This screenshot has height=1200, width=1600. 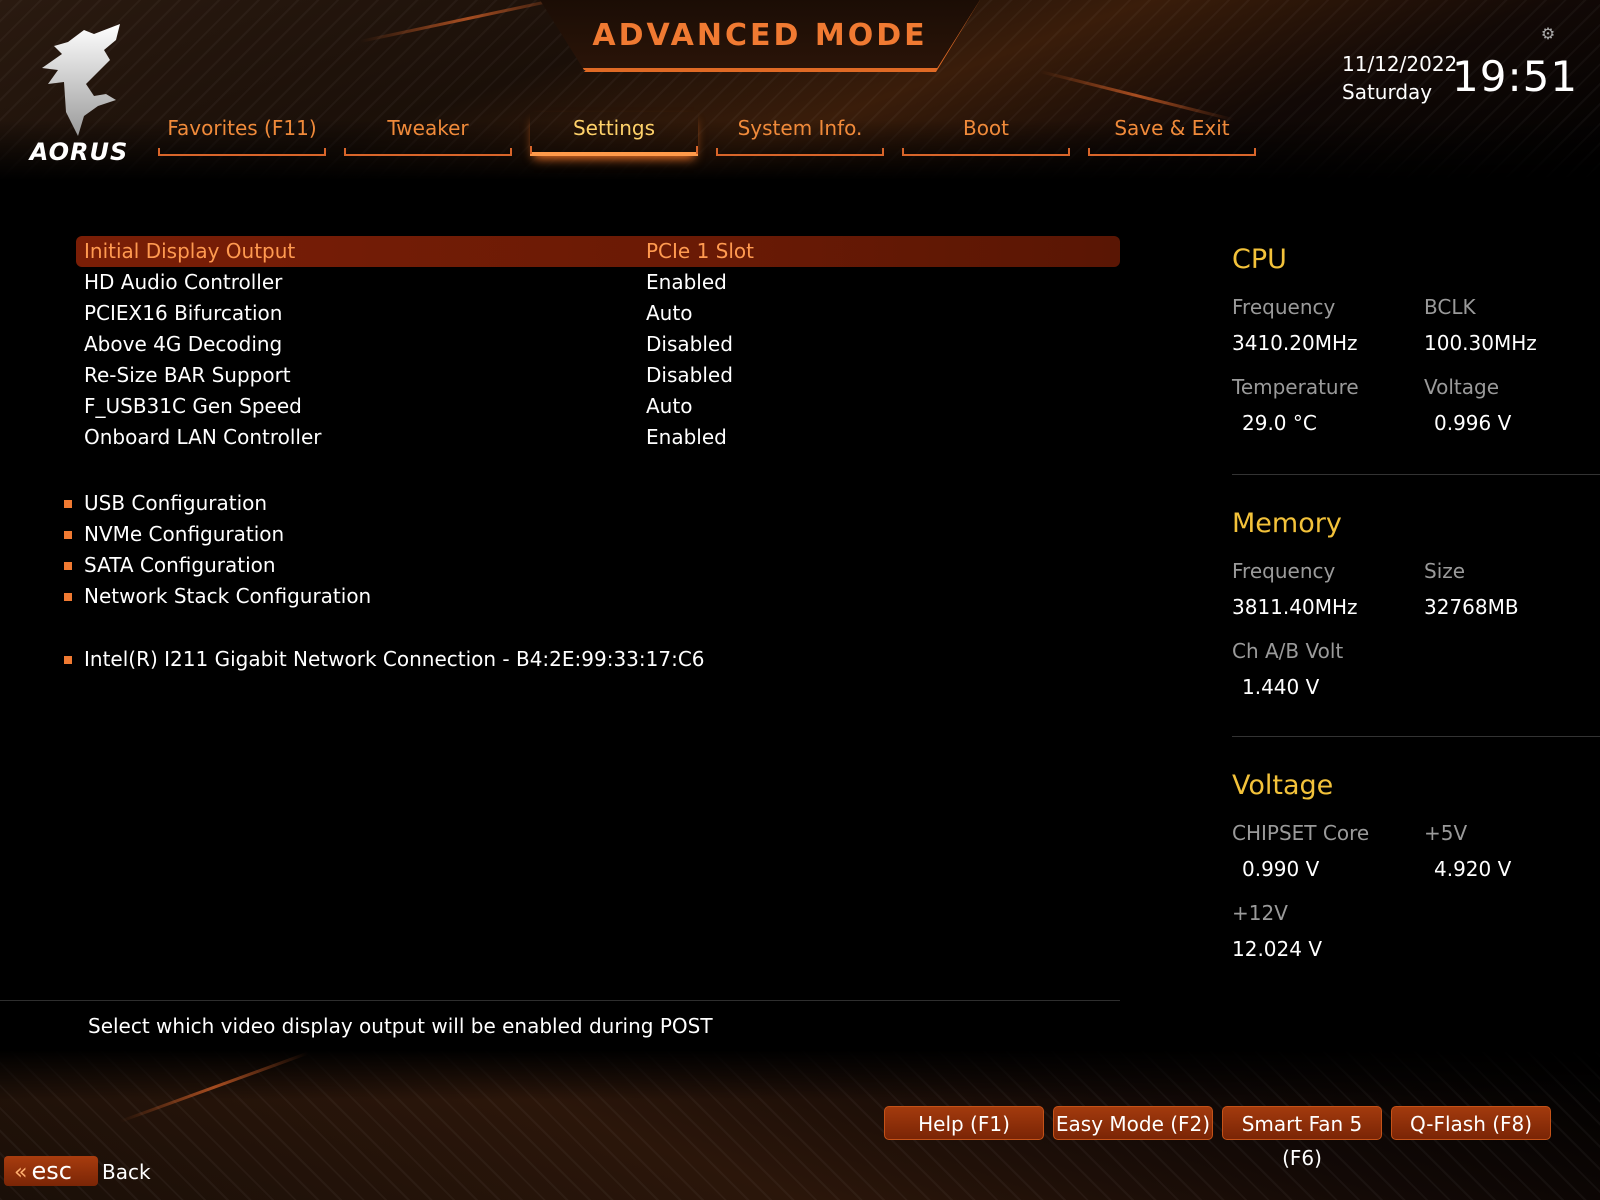 I want to click on qflash-button: Q-Flash (F8), so click(x=1471, y=1123).